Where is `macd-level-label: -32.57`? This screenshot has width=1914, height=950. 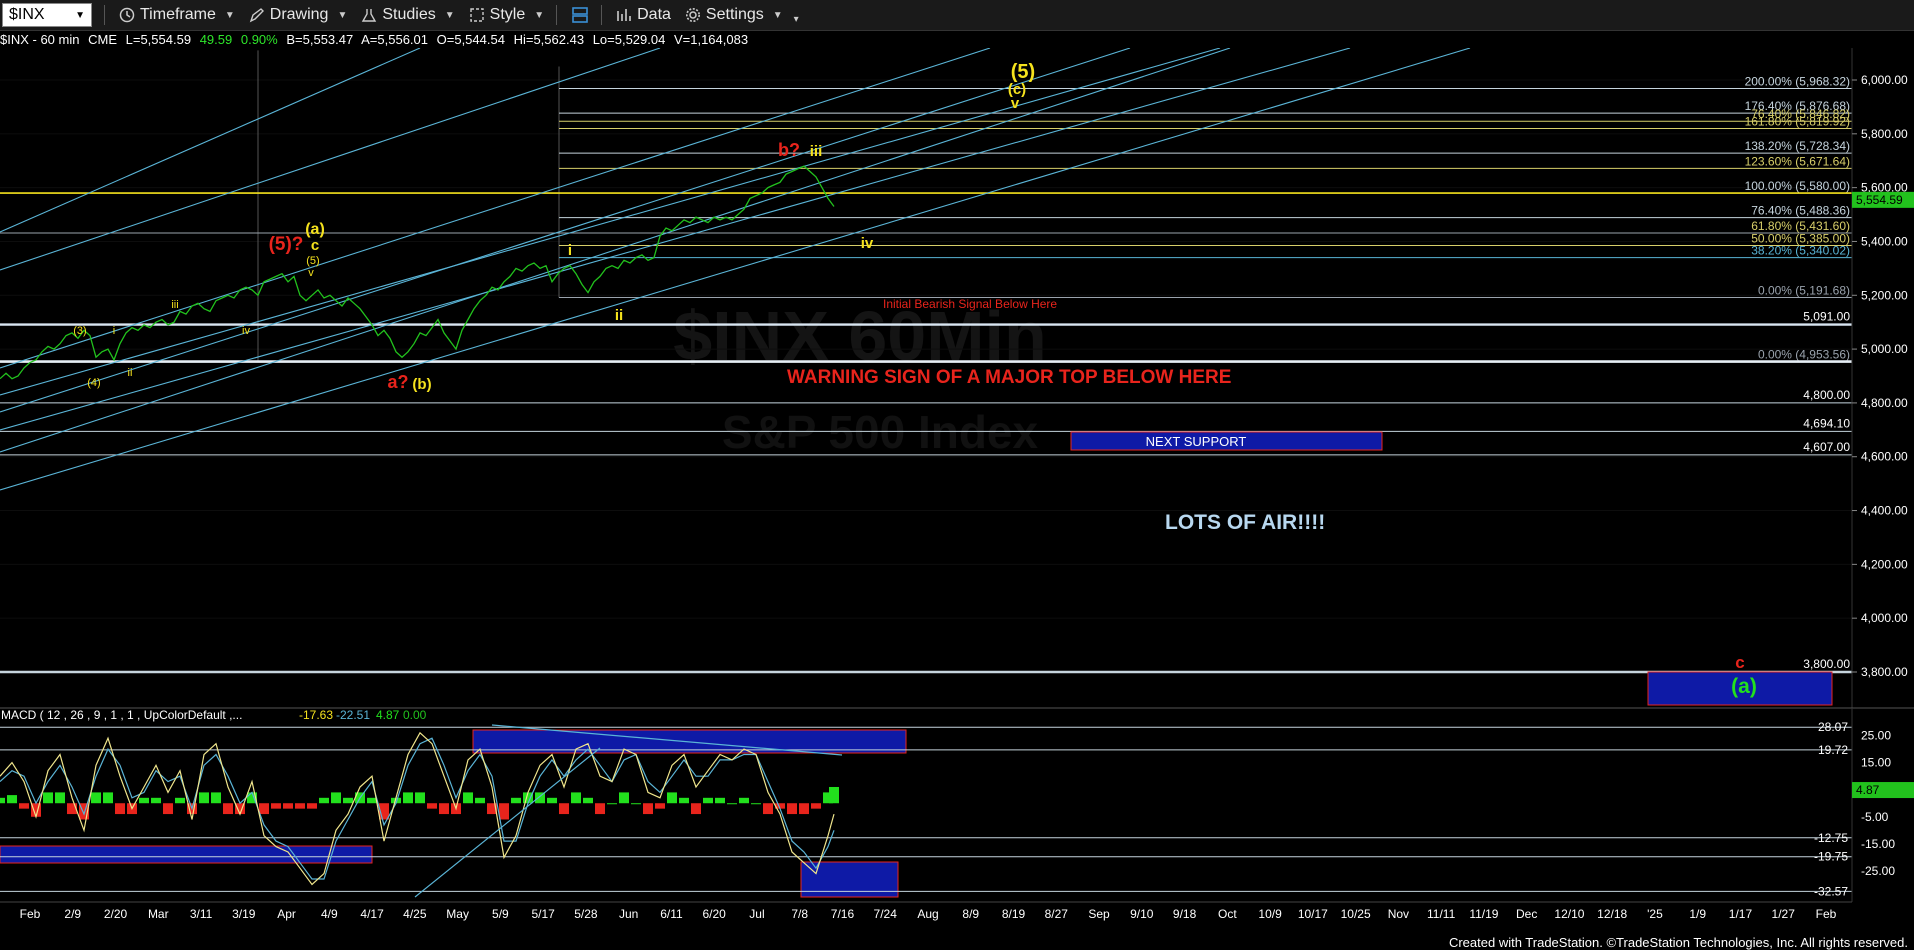 macd-level-label: -32.57 is located at coordinates (1831, 891).